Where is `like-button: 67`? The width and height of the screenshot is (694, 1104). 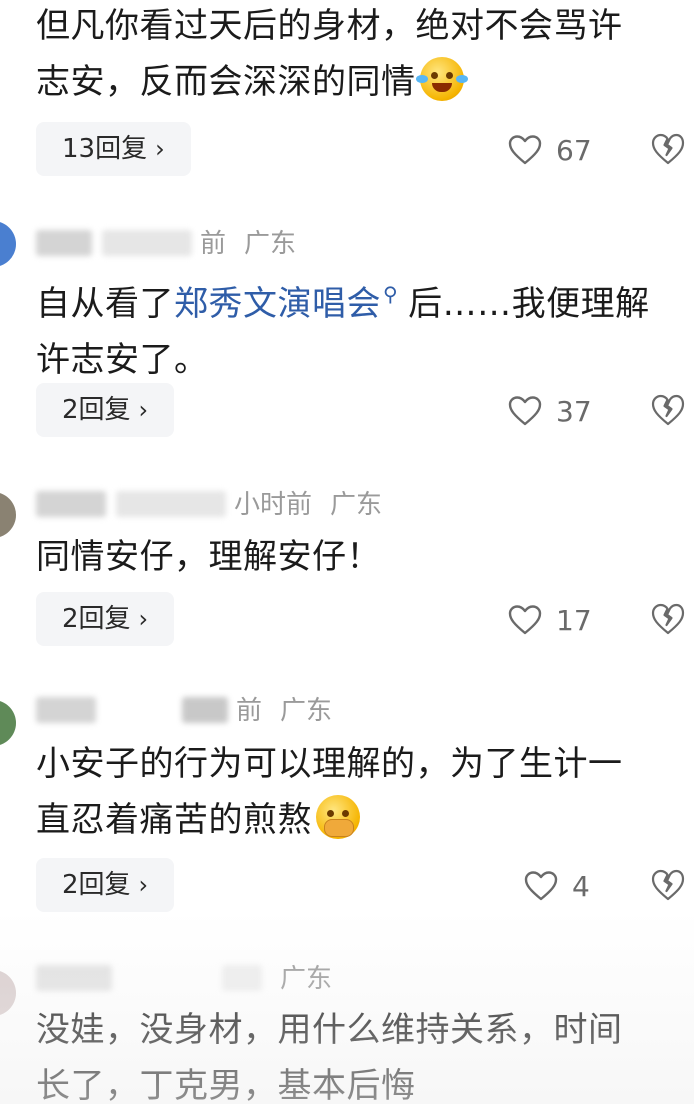 like-button: 67 is located at coordinates (550, 150).